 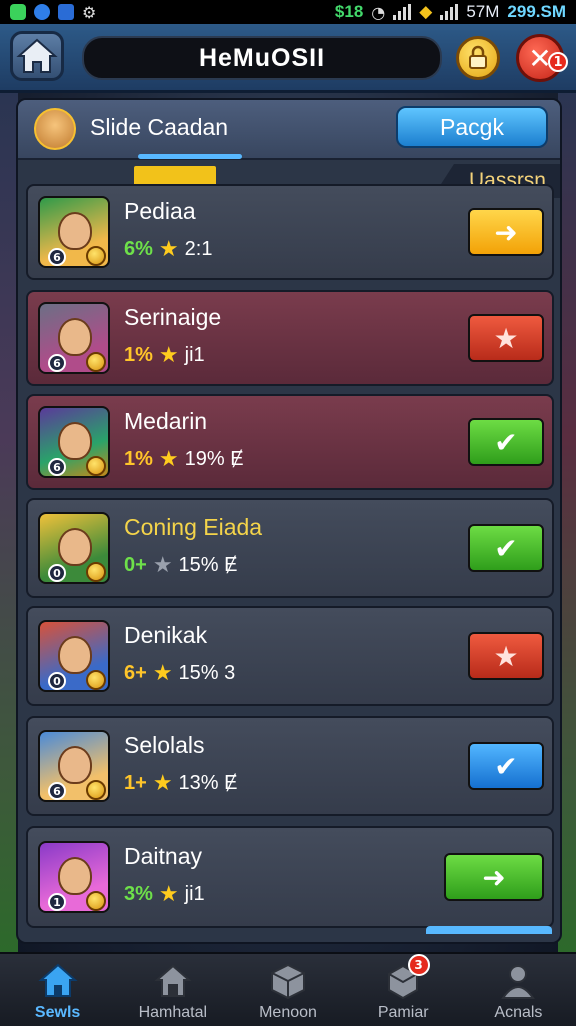 I want to click on nav-tab: Hamhatal, so click(x=172, y=990).